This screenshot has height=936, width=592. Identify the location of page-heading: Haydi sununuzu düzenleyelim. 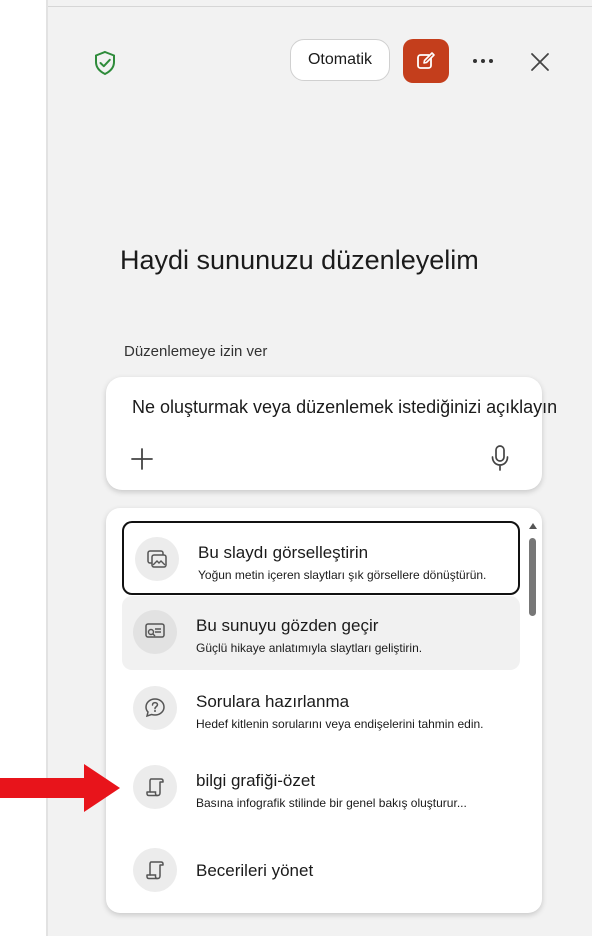
(299, 260).